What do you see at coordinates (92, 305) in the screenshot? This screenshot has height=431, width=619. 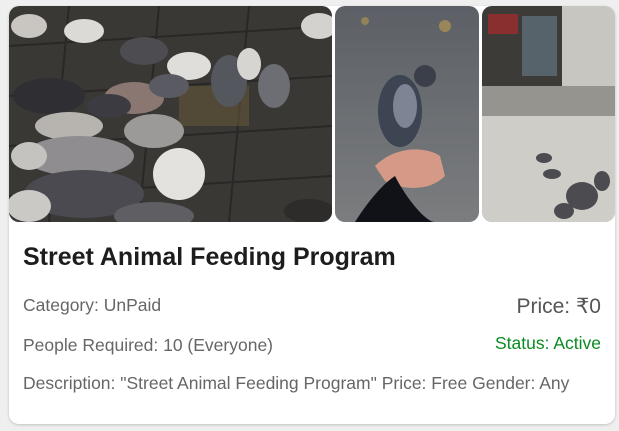 I see `category-label: Category: UnPaid` at bounding box center [92, 305].